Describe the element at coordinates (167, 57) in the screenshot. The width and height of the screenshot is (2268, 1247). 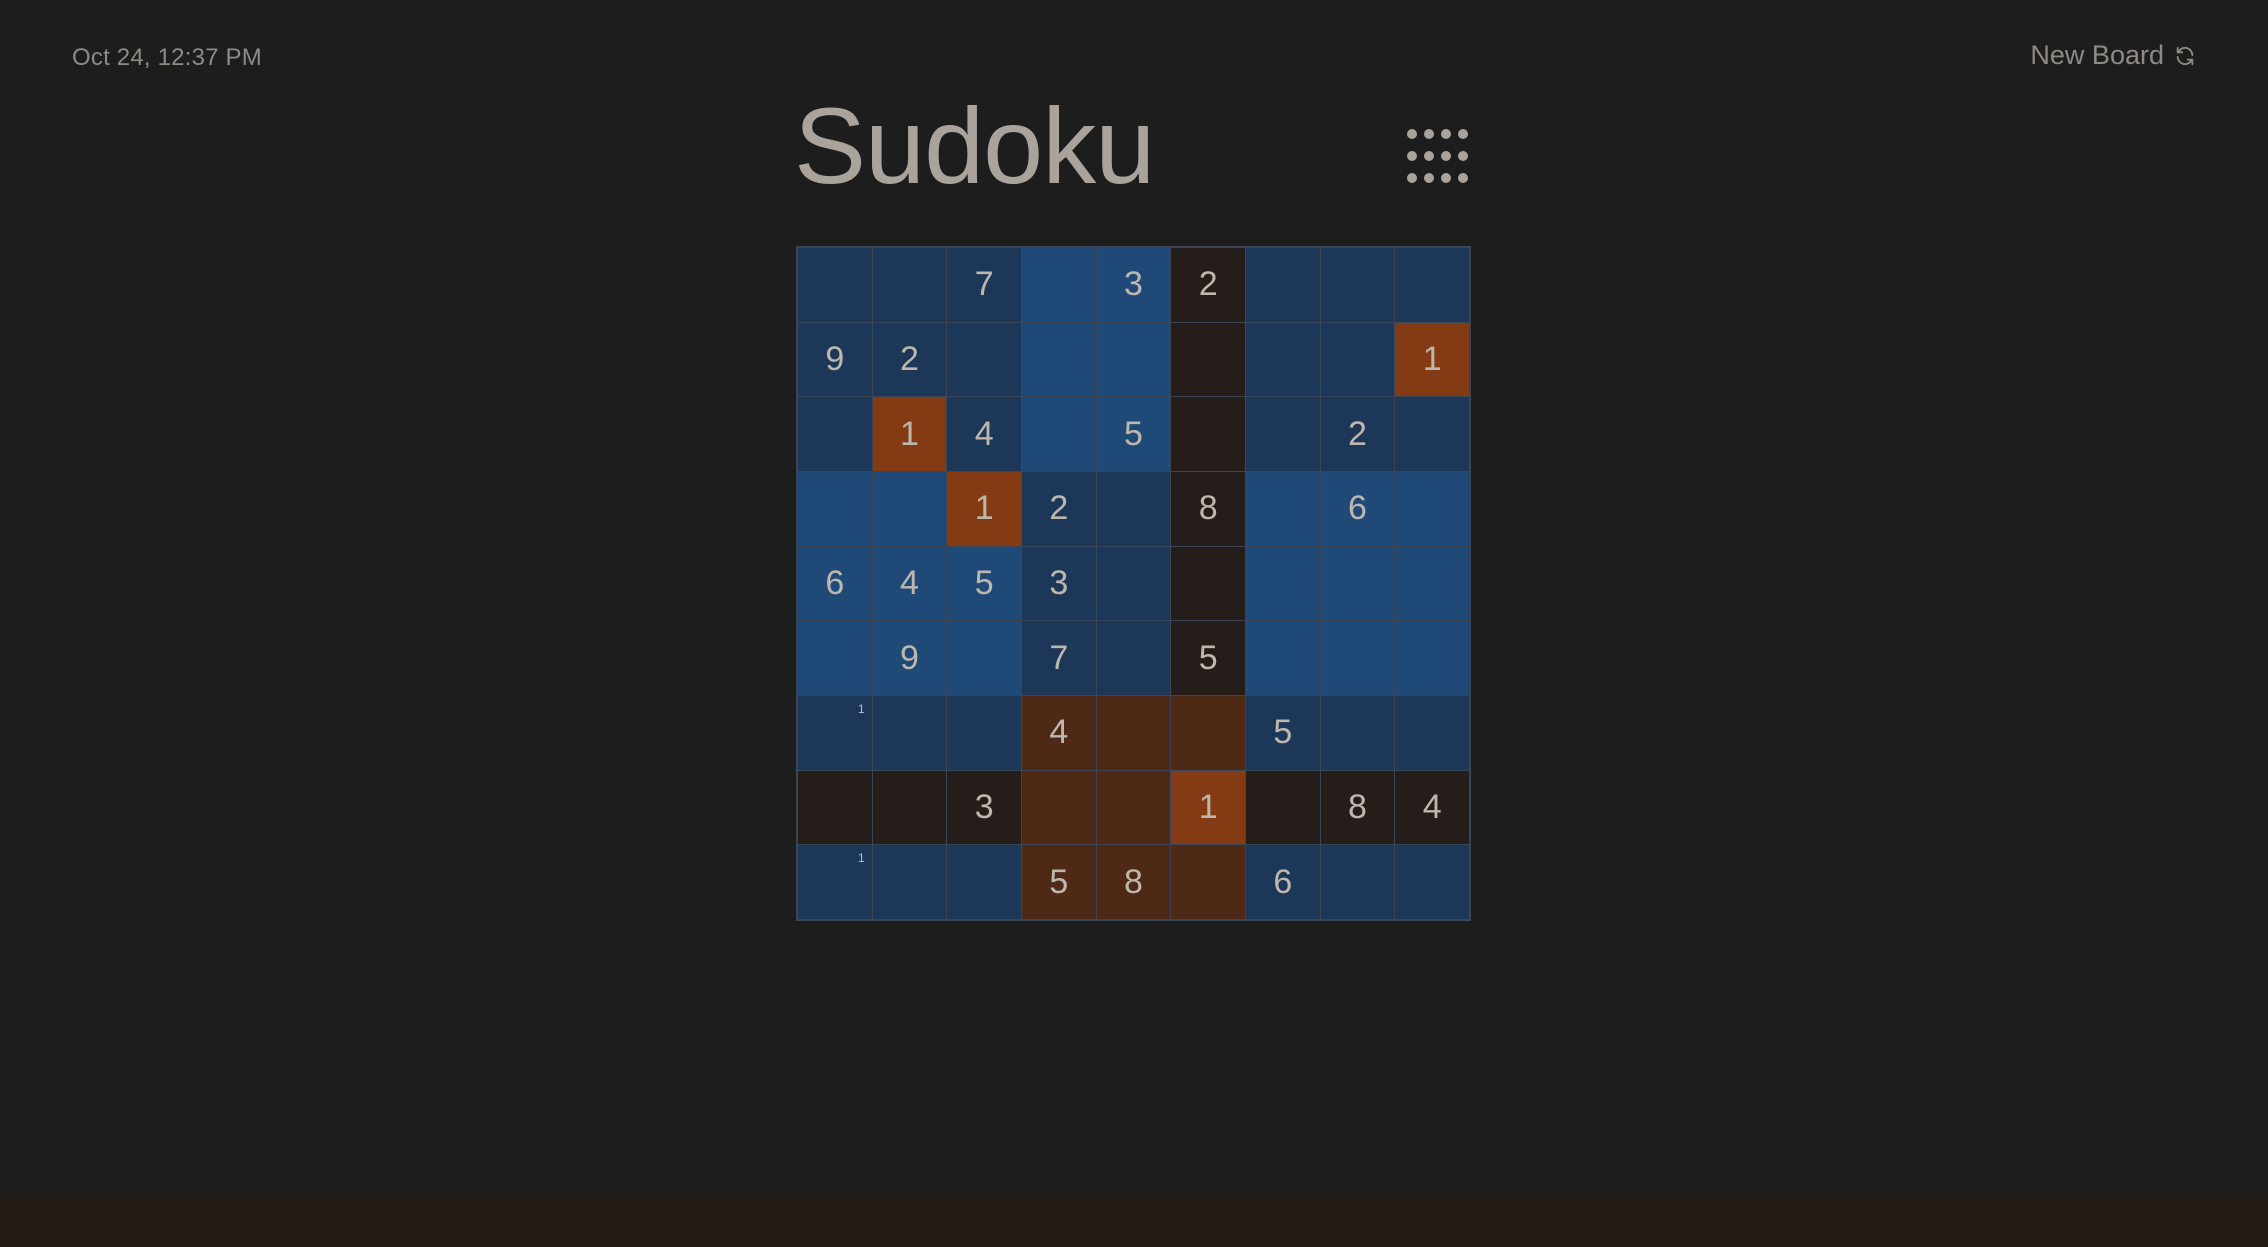
I see `timestamp: Oct 24, 12:37 PM` at that location.